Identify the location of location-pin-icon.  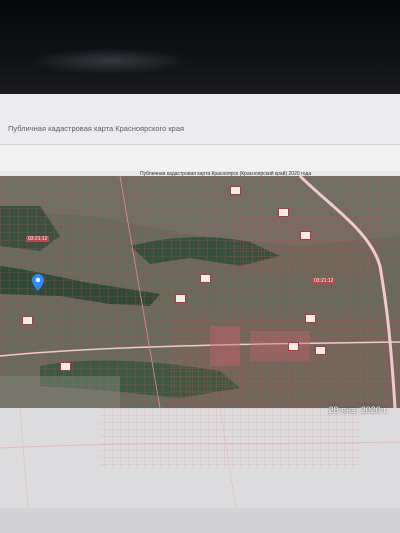
(38, 282).